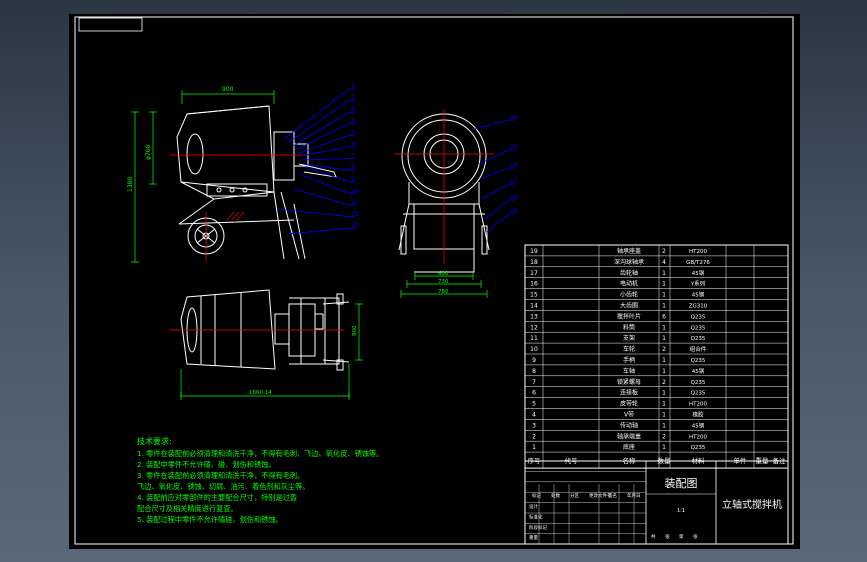 This screenshot has height=562, width=867. What do you see at coordinates (239, 208) in the screenshot?
I see `front-centerlines` at bounding box center [239, 208].